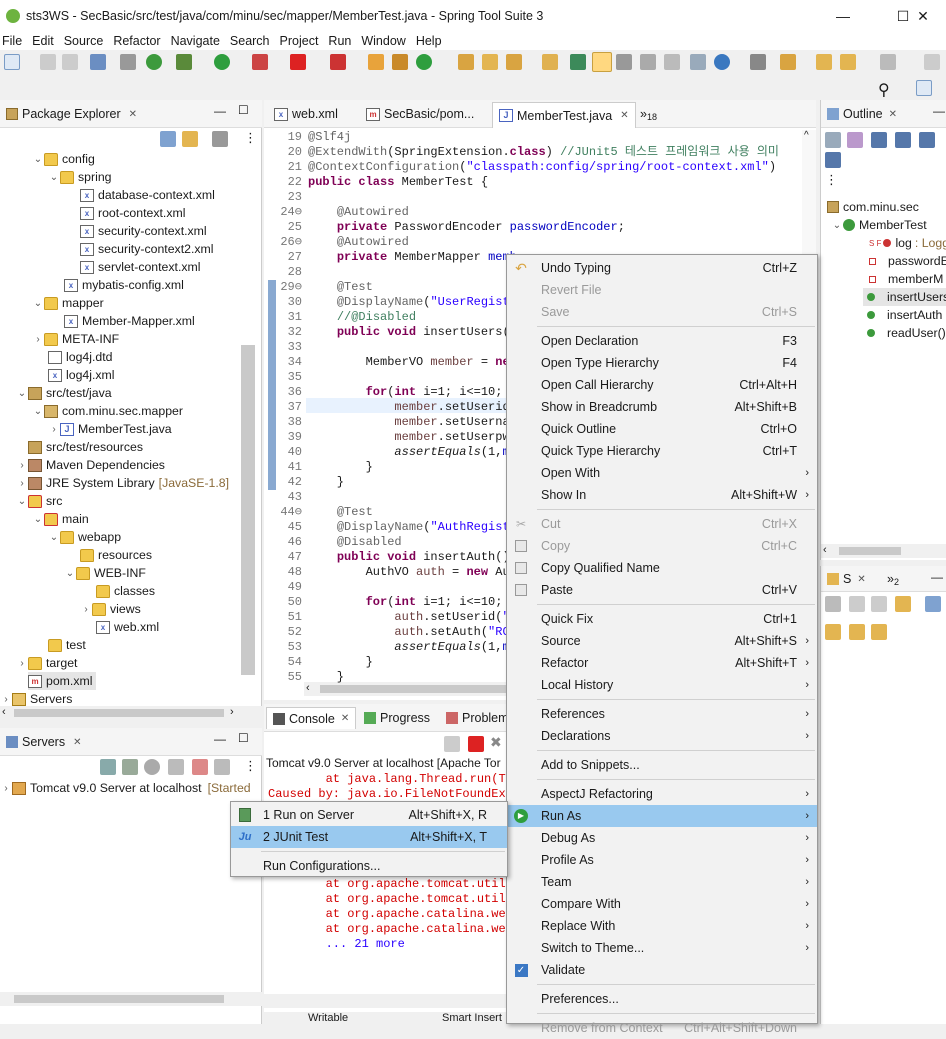 This screenshot has width=946, height=1039. I want to click on menu-item-save: Save Ctrl+S, so click(662, 312).